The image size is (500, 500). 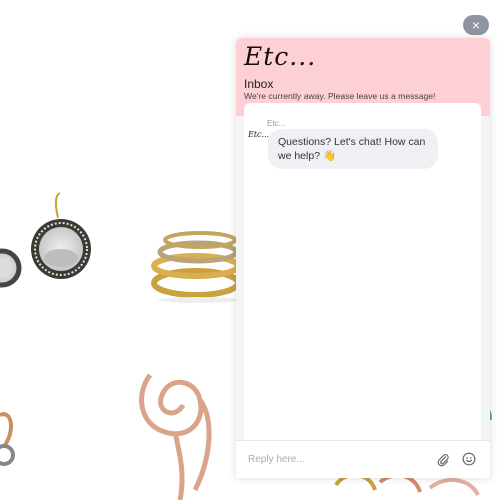 What do you see at coordinates (333, 459) in the screenshot?
I see `reply-input` at bounding box center [333, 459].